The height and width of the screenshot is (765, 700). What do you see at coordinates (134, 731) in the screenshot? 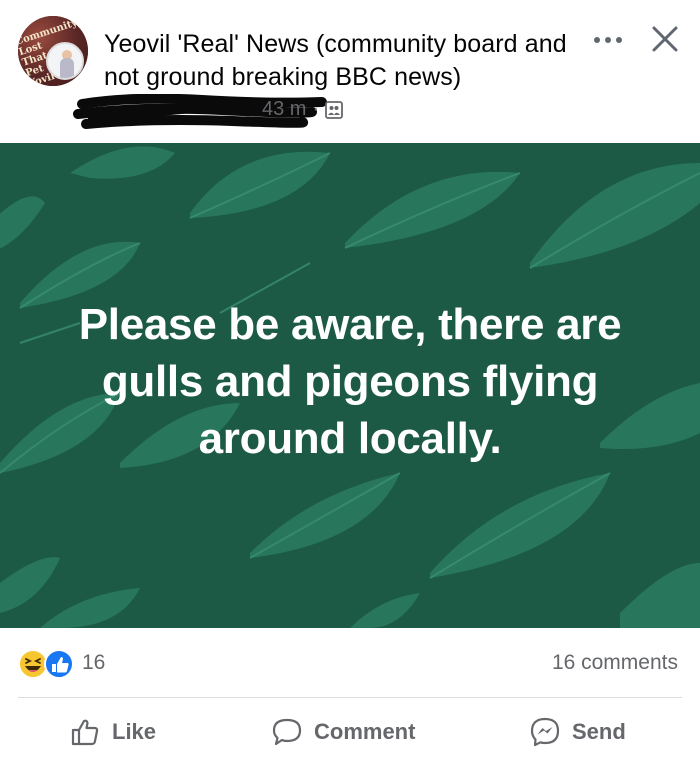
I see `like-label: Like` at bounding box center [134, 731].